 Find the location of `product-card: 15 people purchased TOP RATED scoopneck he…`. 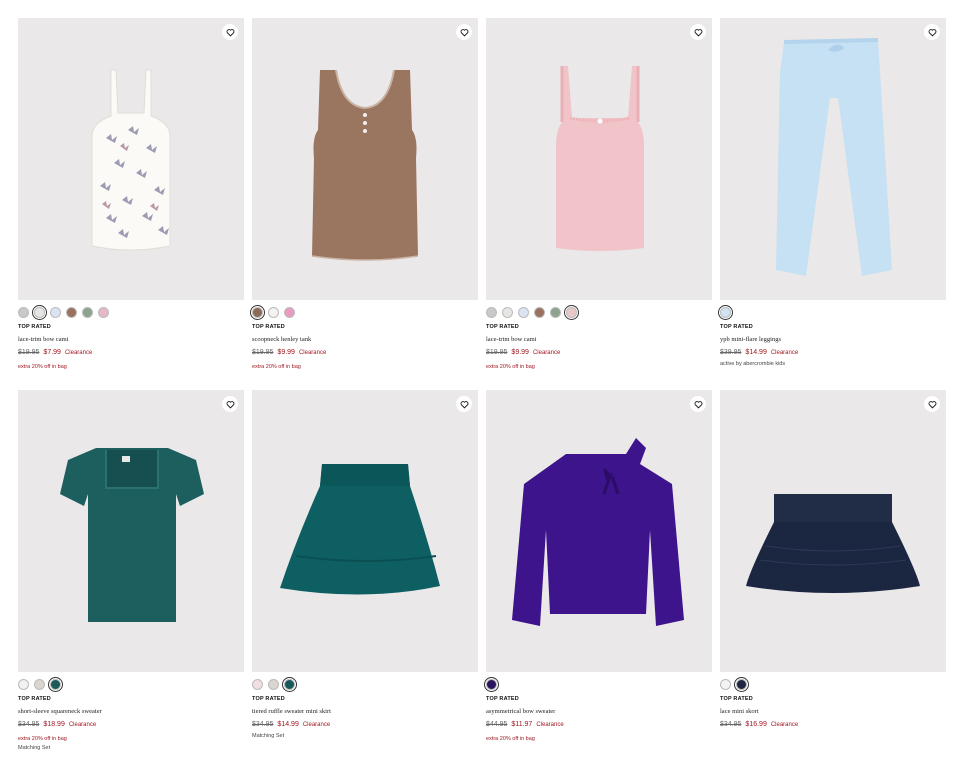

product-card: 15 people purchased TOP RATED scoopneck he… is located at coordinates (364, 194).